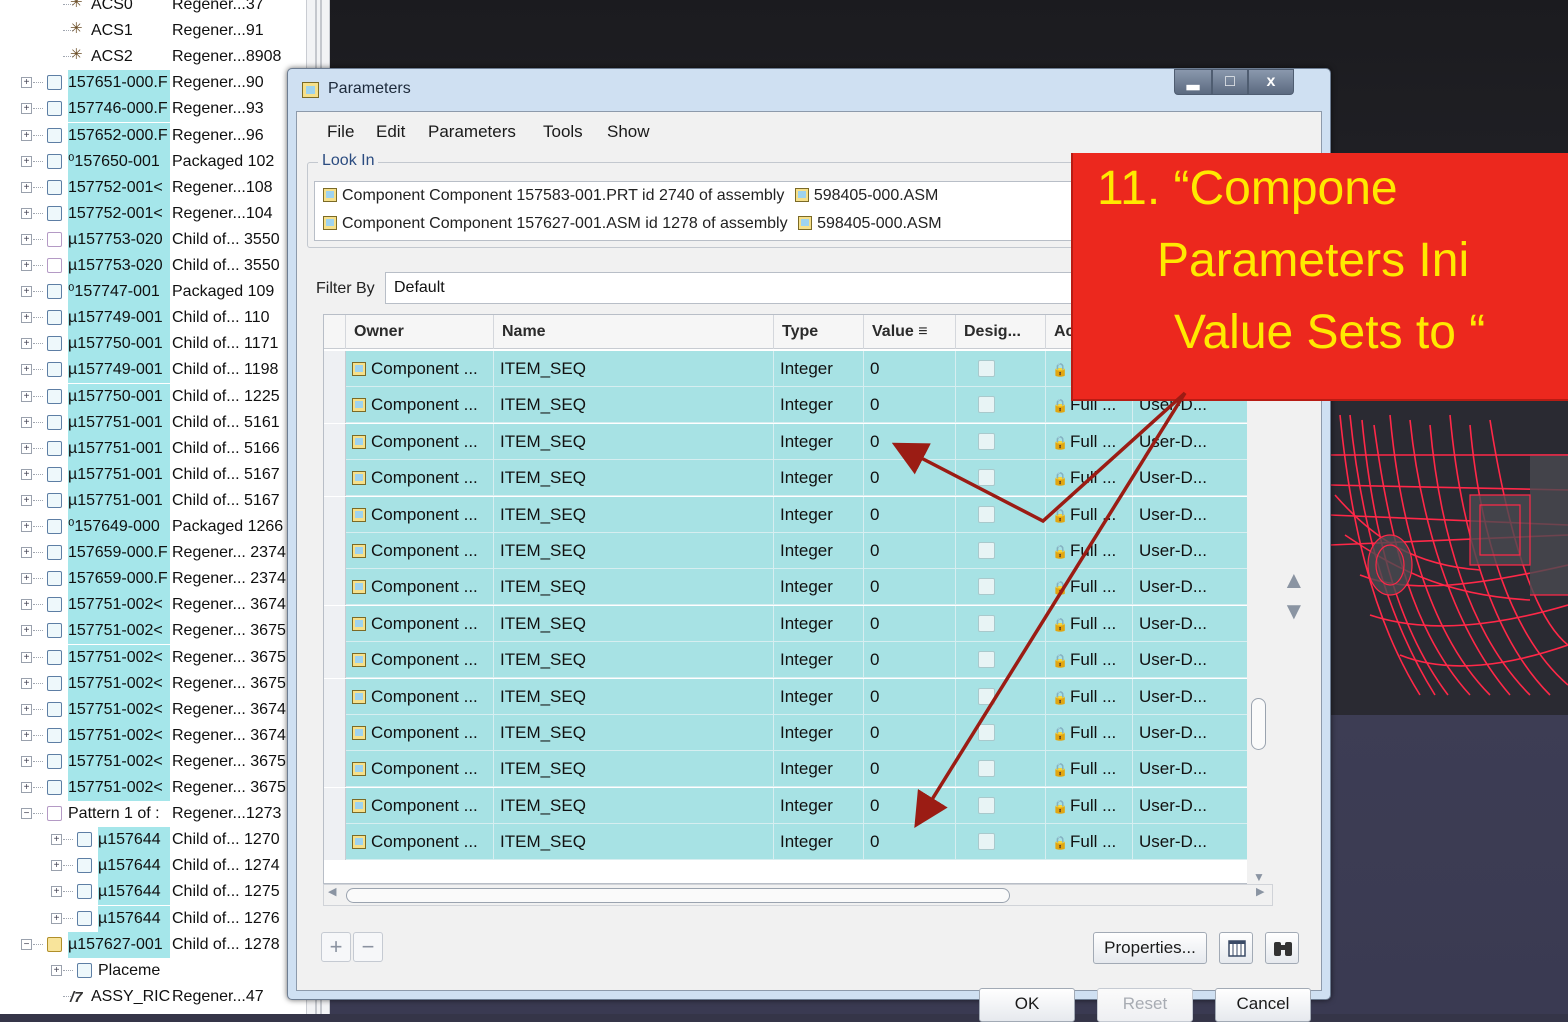  What do you see at coordinates (153, 135) in the screenshot?
I see `tree-item: +157652-000.F Regener...96` at bounding box center [153, 135].